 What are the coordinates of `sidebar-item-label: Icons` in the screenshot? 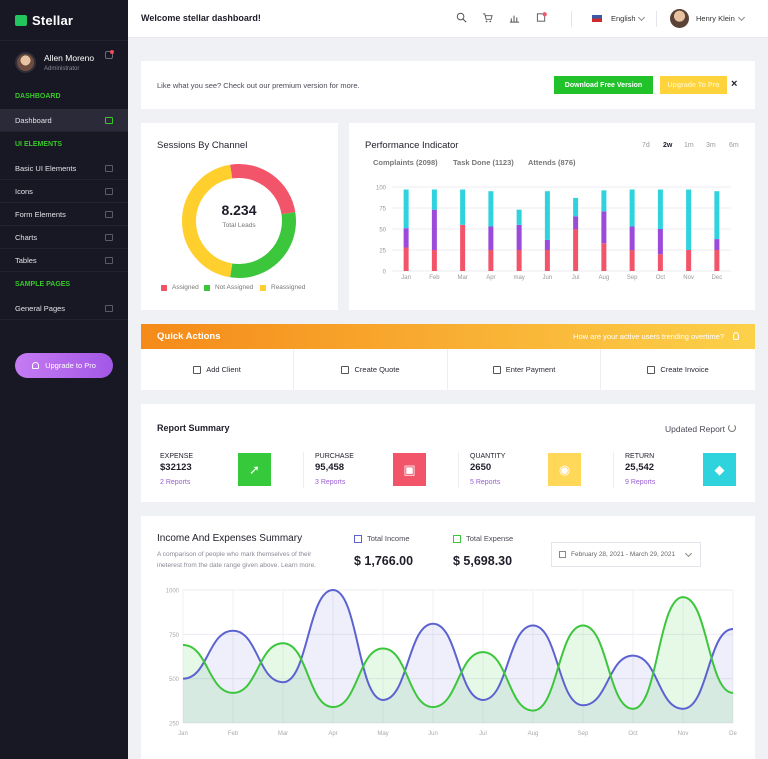 It's located at (24, 191).